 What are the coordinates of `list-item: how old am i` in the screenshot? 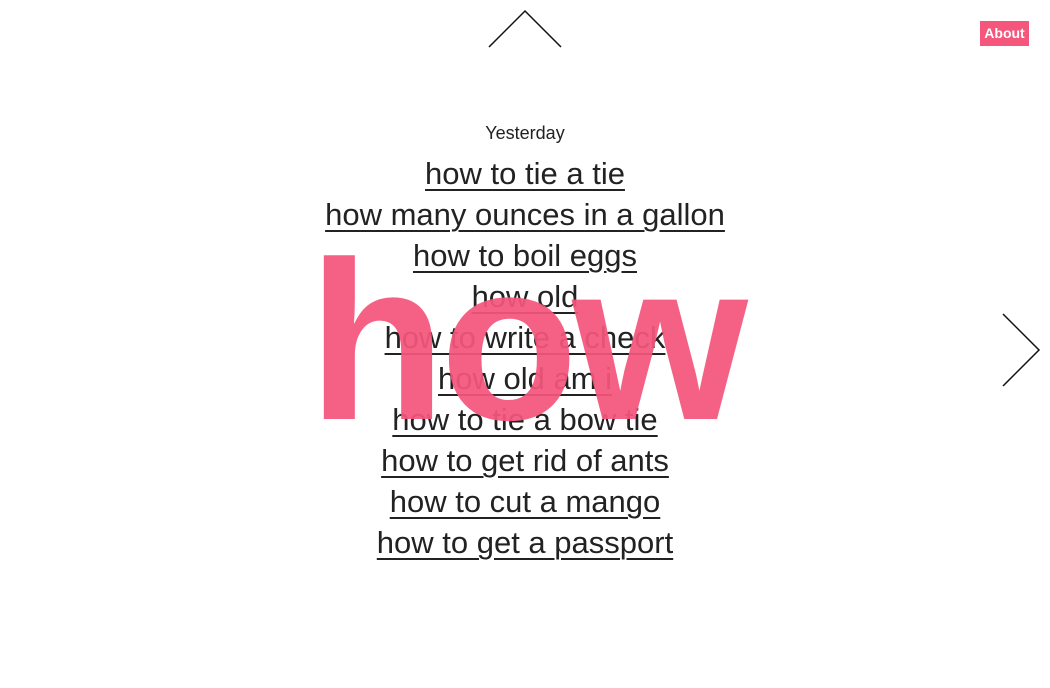 It's located at (525, 378).